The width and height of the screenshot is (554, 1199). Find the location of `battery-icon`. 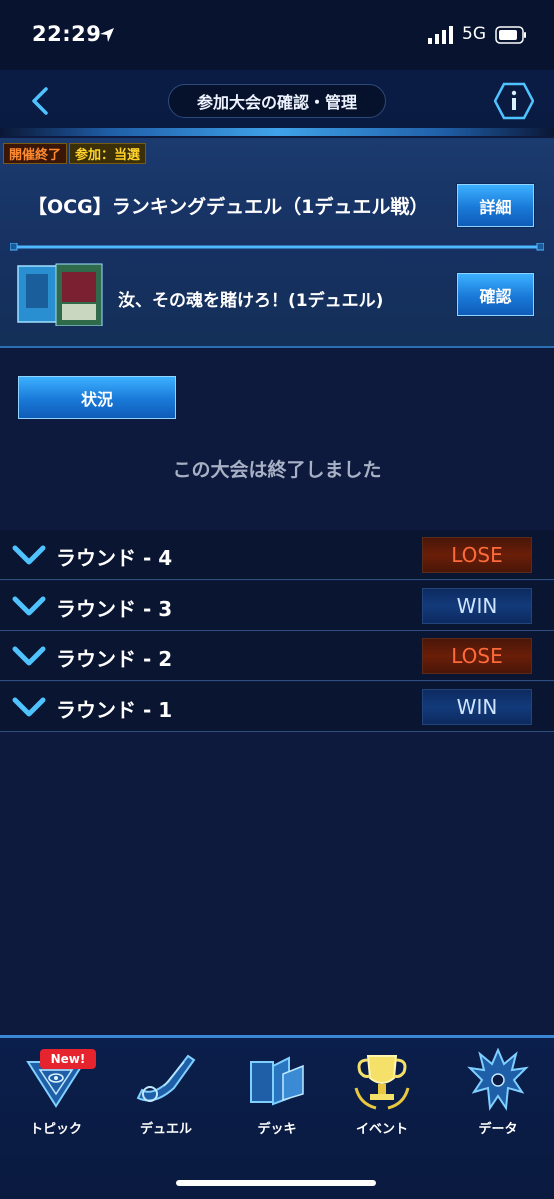

battery-icon is located at coordinates (510, 35).